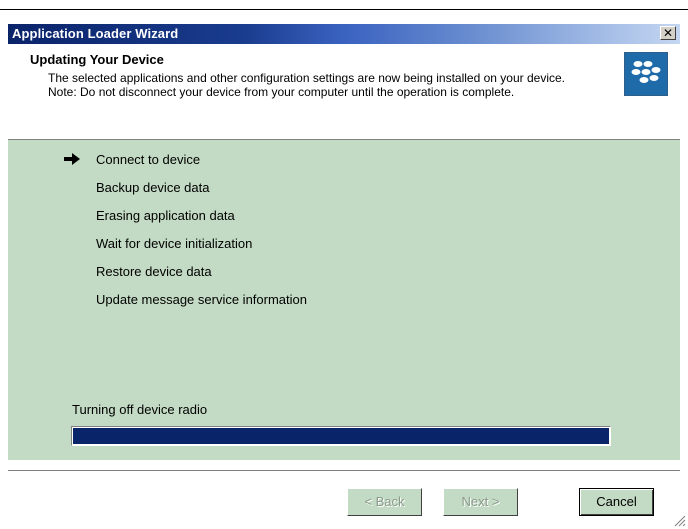  I want to click on step-item: Wait for device initialization, so click(185, 248).